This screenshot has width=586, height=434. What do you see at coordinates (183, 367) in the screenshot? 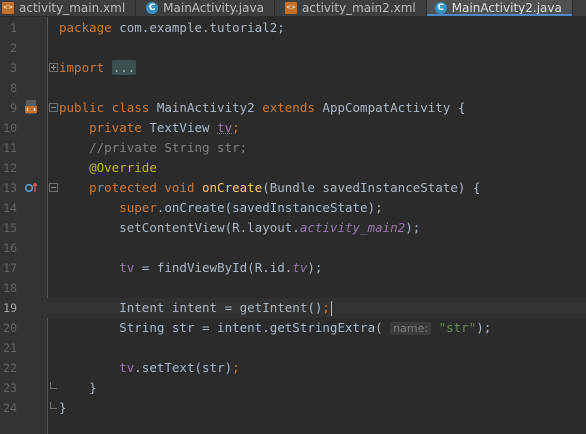
I see `code-text: .setText(str)` at bounding box center [183, 367].